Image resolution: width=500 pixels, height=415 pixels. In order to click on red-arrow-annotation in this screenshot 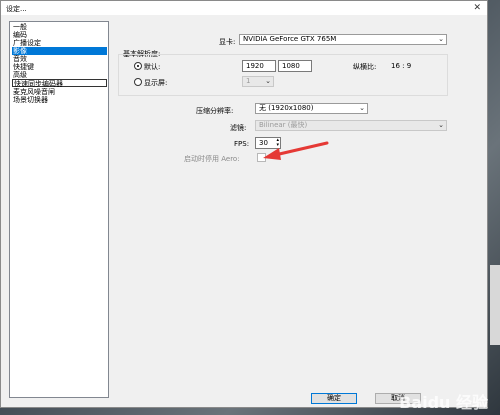, I will do `click(296, 150)`.